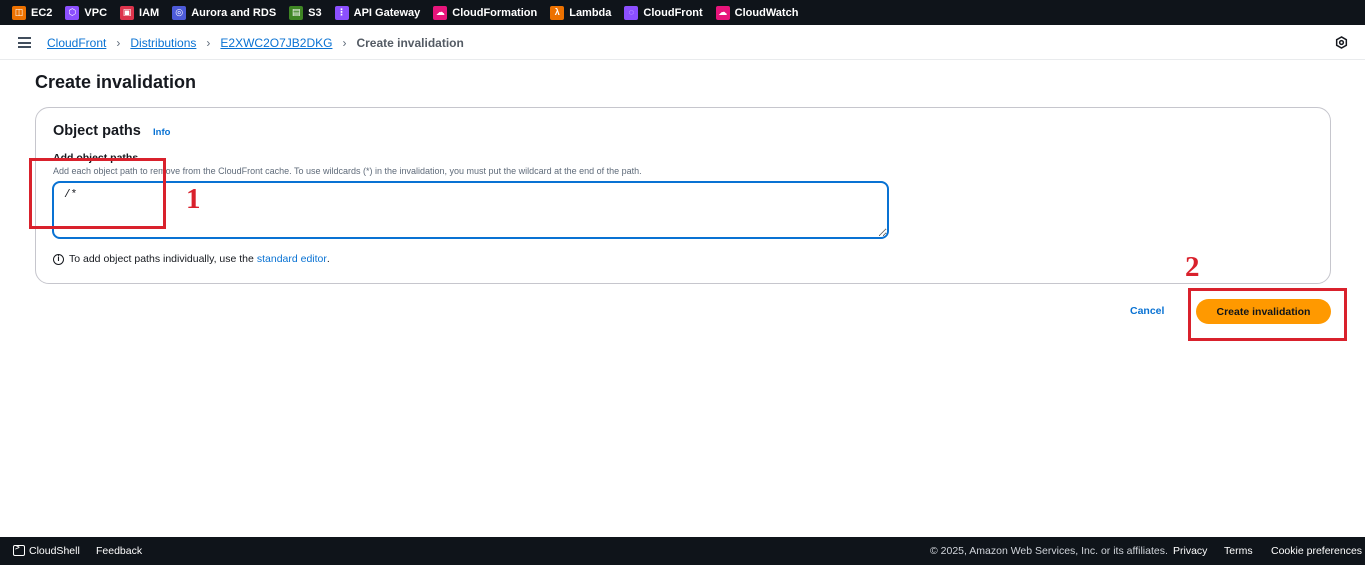 Image resolution: width=1365 pixels, height=565 pixels. I want to click on service-label: S3, so click(315, 12).